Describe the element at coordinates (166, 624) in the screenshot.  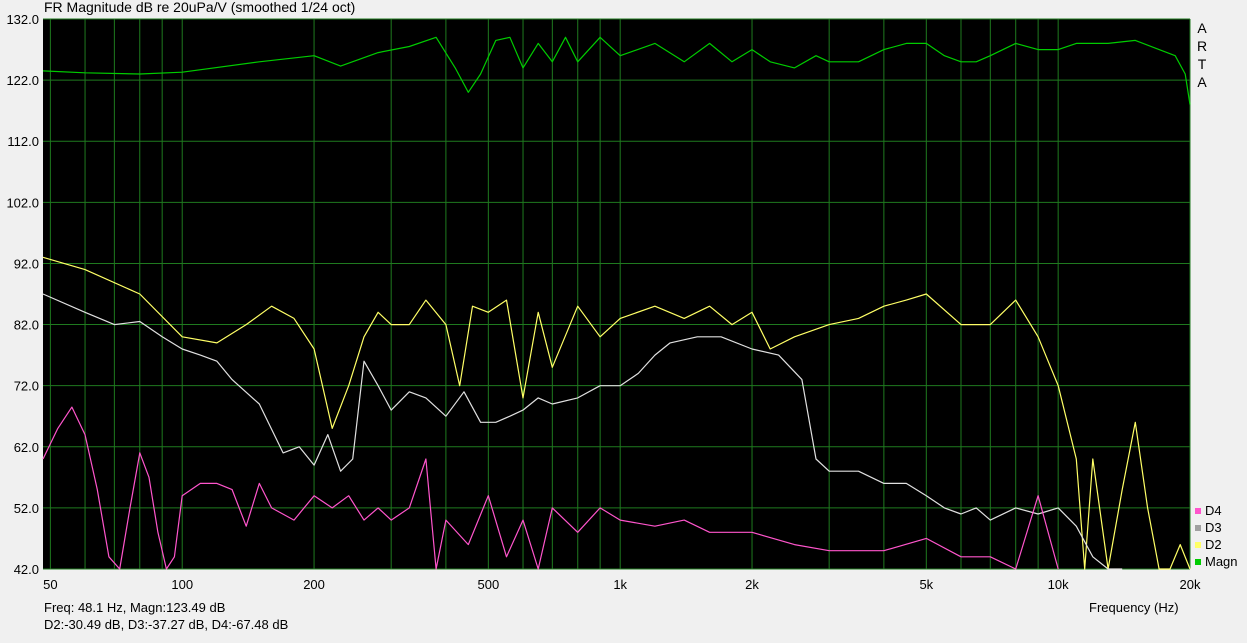
I see `cursor-readout-line2: D2:-30.49 dB, D3:-37.27 dB, D4:-67.48 dB` at that location.